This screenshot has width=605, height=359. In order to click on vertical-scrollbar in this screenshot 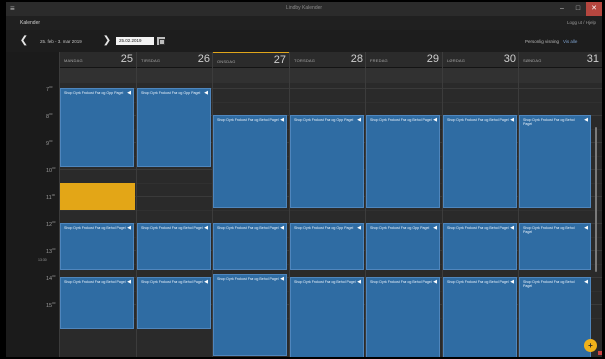, I will do `click(597, 157)`.